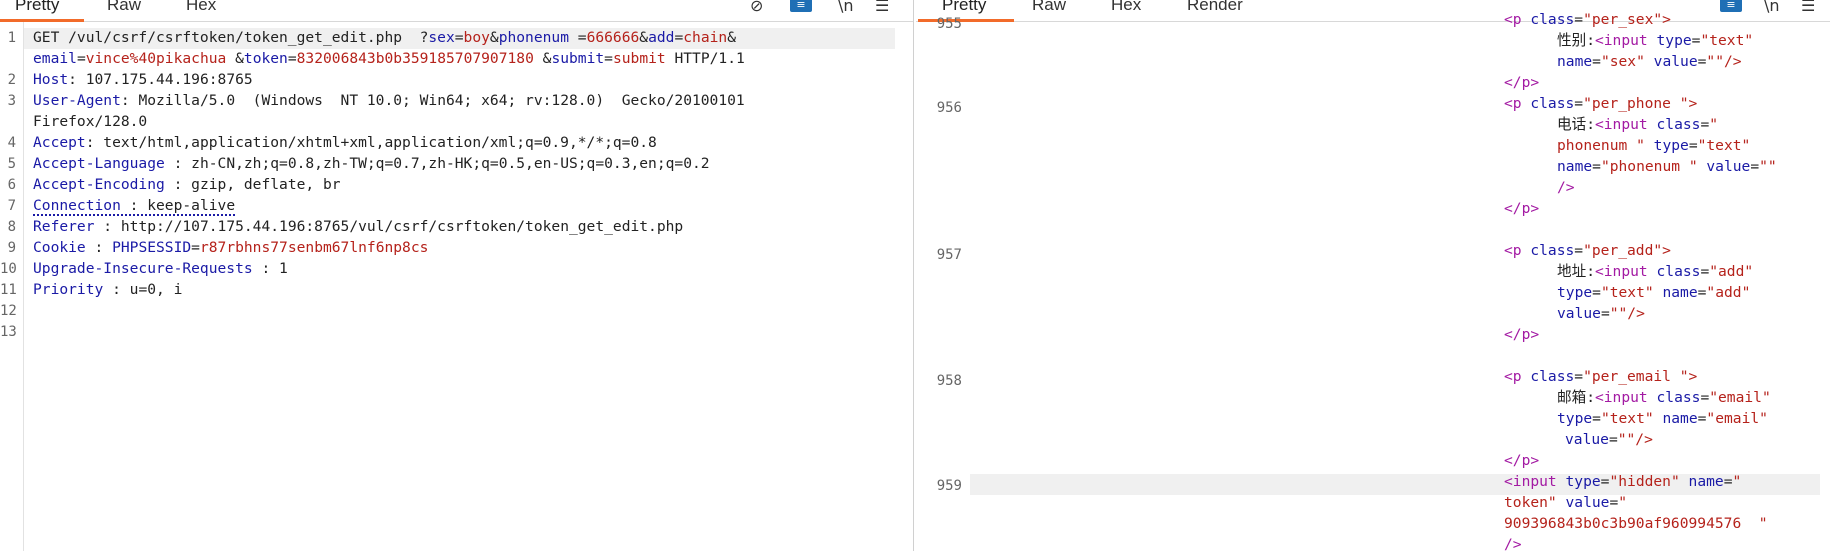 The image size is (1830, 551). What do you see at coordinates (11, 80) in the screenshot?
I see `line-number: 2` at bounding box center [11, 80].